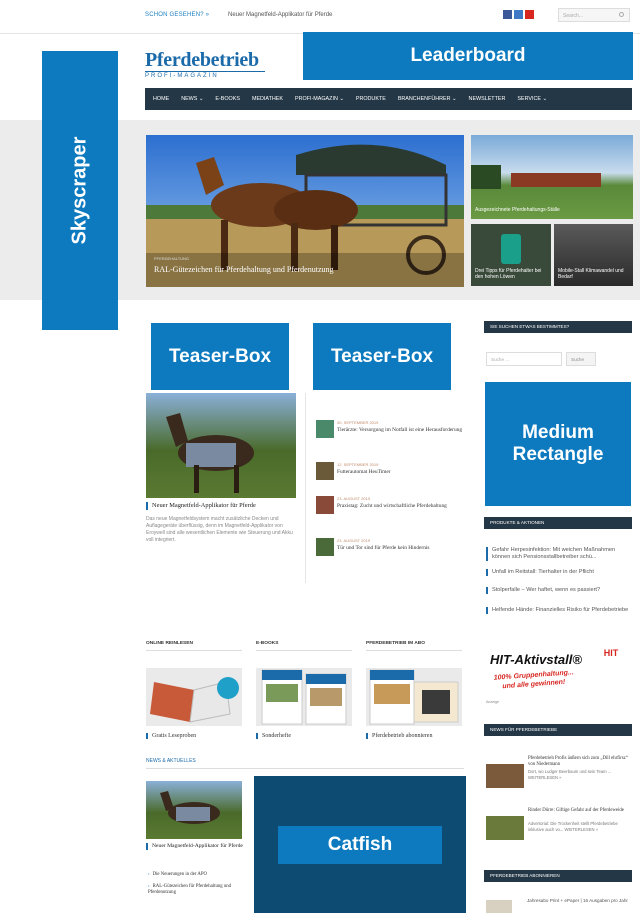 This screenshot has width=640, height=913. Describe the element at coordinates (371, 99) in the screenshot. I see `nav-item-produkte: PRODUKTE` at that location.